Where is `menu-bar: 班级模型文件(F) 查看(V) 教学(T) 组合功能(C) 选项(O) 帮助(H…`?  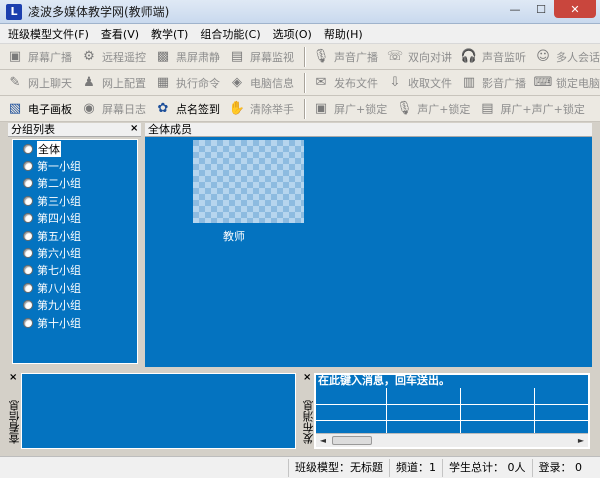 menu-bar: 班级模型文件(F) 查看(V) 教学(T) 组合功能(C) 选项(O) 帮助(H… is located at coordinates (300, 34).